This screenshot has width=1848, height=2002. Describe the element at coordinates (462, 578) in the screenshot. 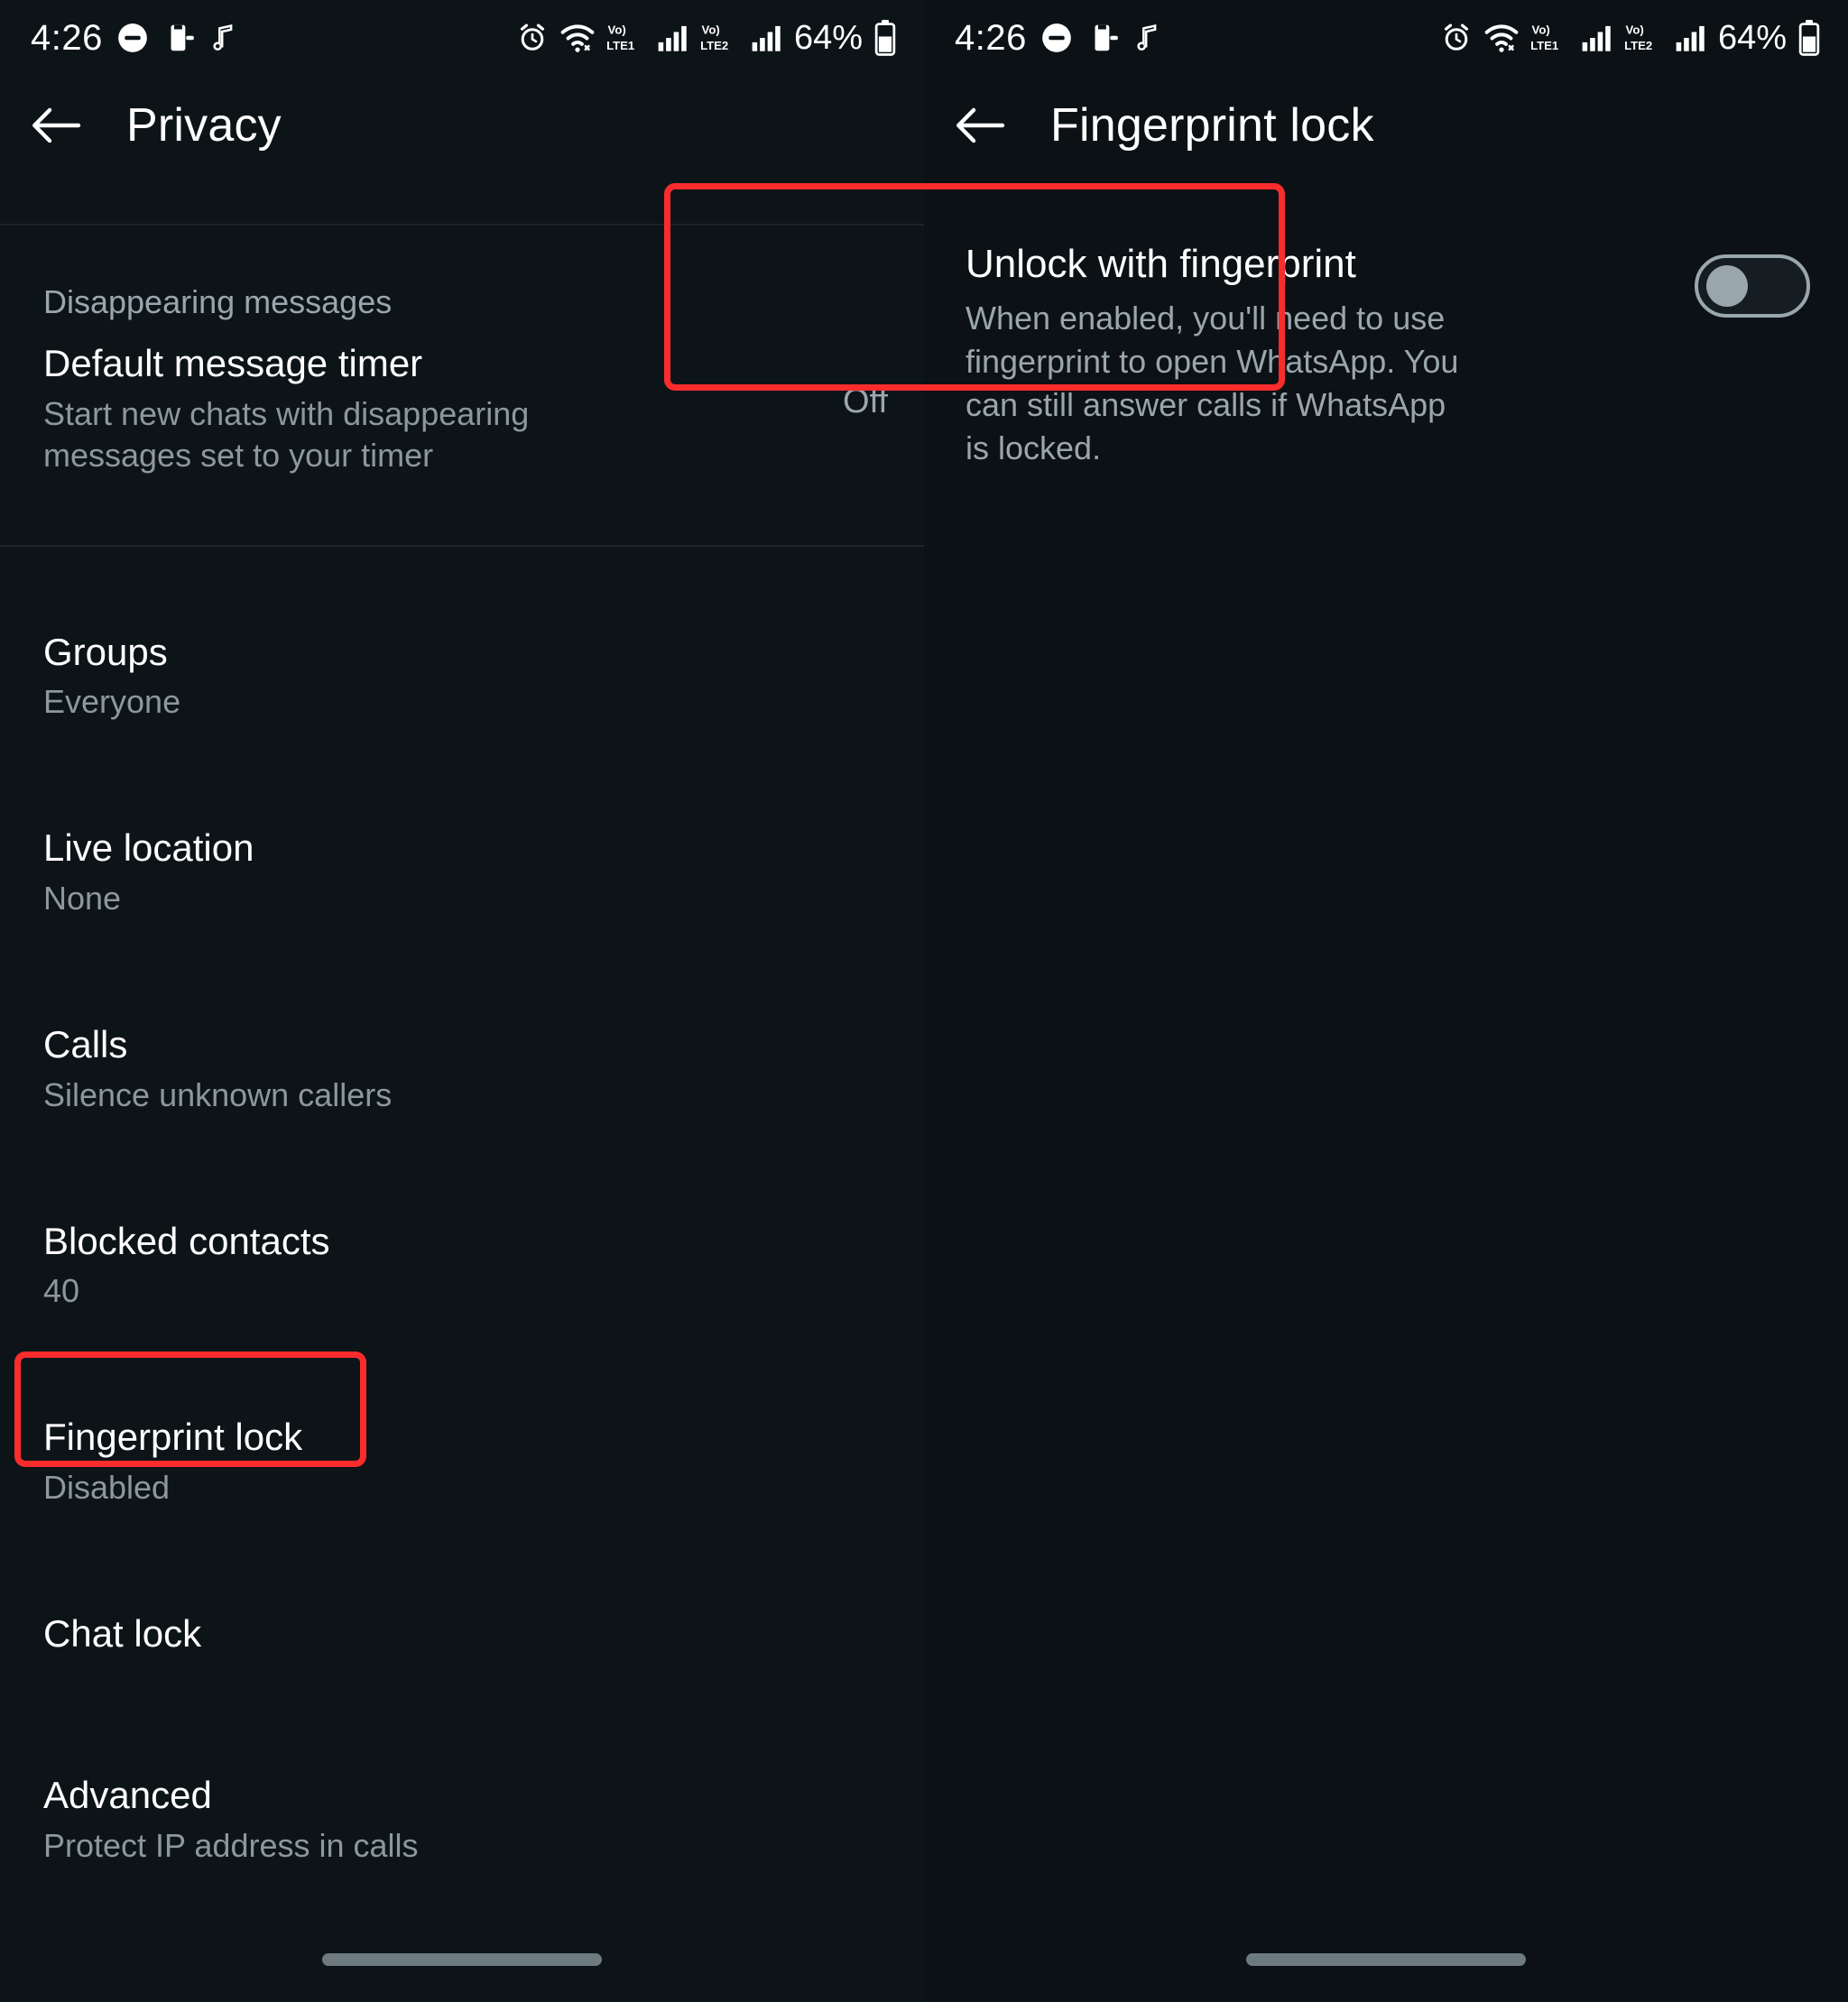

I see `gap-after-divider` at that location.